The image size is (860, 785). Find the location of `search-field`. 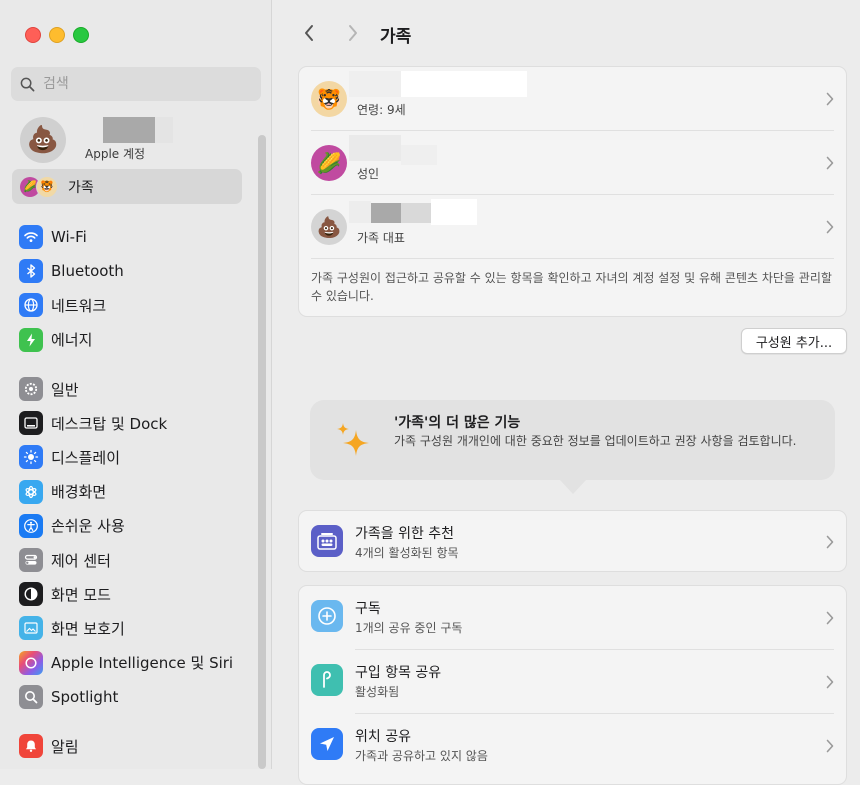

search-field is located at coordinates (136, 84).